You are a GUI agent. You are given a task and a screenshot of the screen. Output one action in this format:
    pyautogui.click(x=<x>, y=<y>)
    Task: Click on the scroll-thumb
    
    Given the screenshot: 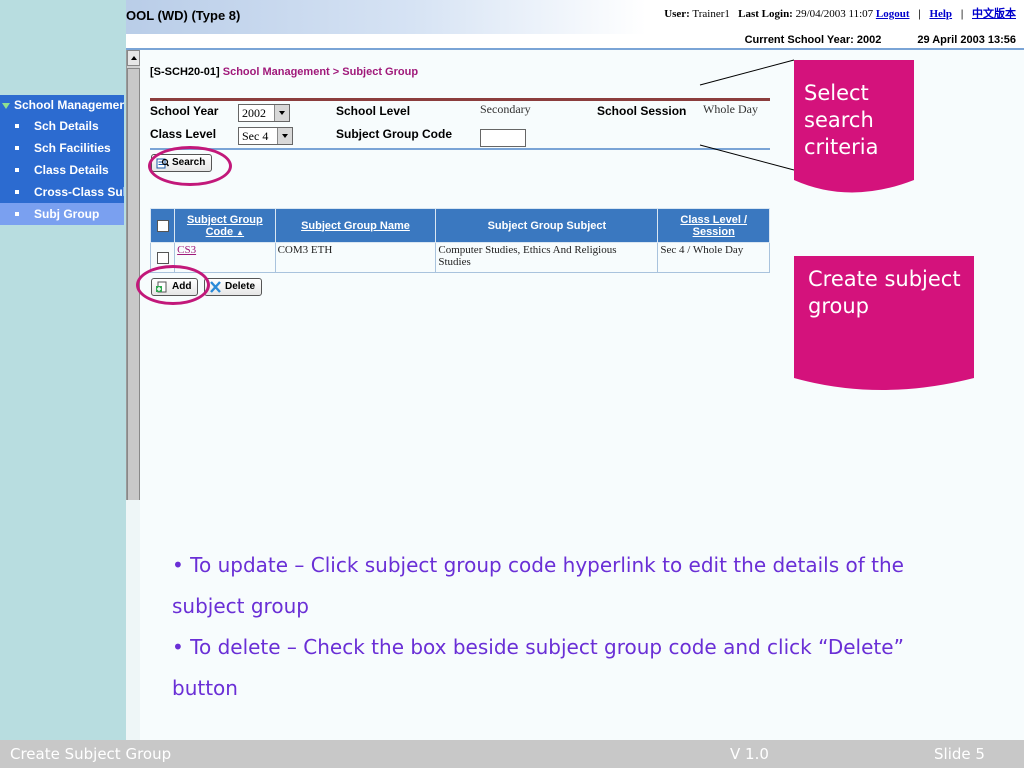 What is the action you would take?
    pyautogui.click(x=133, y=308)
    